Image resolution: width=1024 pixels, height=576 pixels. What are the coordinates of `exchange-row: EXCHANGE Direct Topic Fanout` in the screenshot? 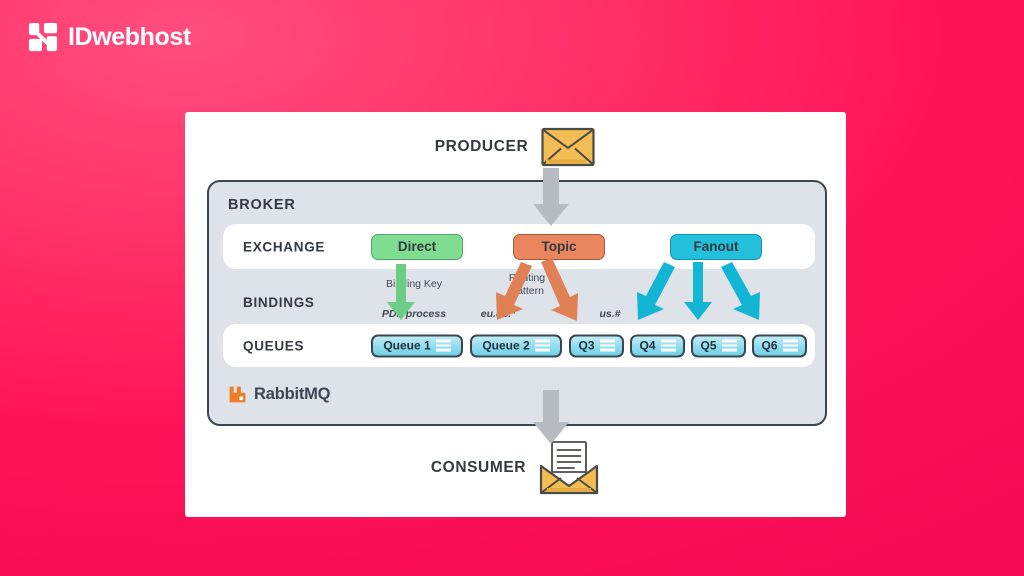 It's located at (519, 246).